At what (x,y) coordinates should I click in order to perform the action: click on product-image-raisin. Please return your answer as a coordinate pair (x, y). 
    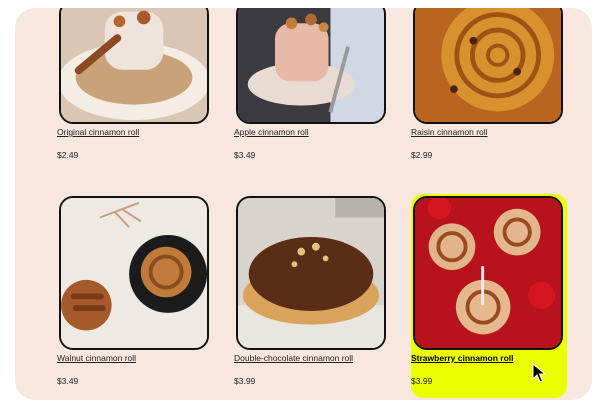
    Looking at the image, I should click on (488, 66).